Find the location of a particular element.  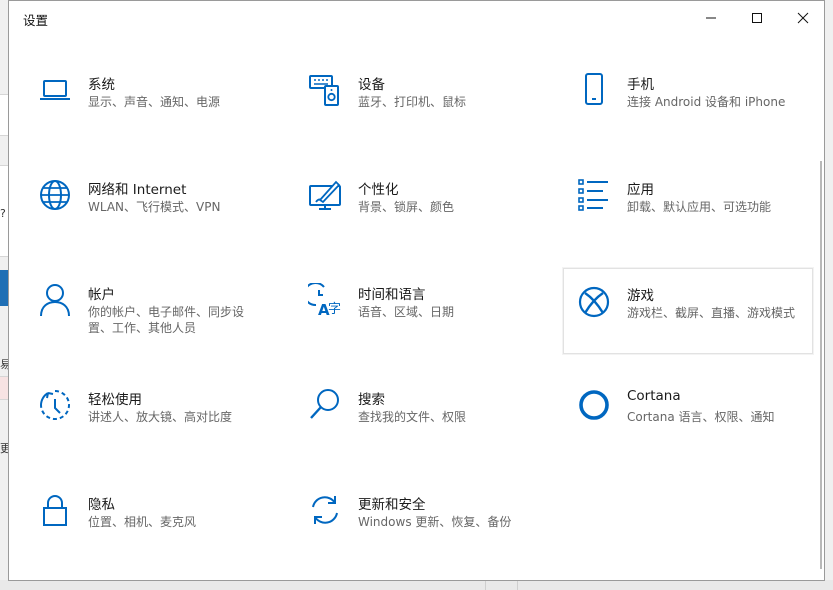

tile-ease-of-access: 轻松使用 讲述人、放大镜、高对比度 is located at coordinates (141, 429).